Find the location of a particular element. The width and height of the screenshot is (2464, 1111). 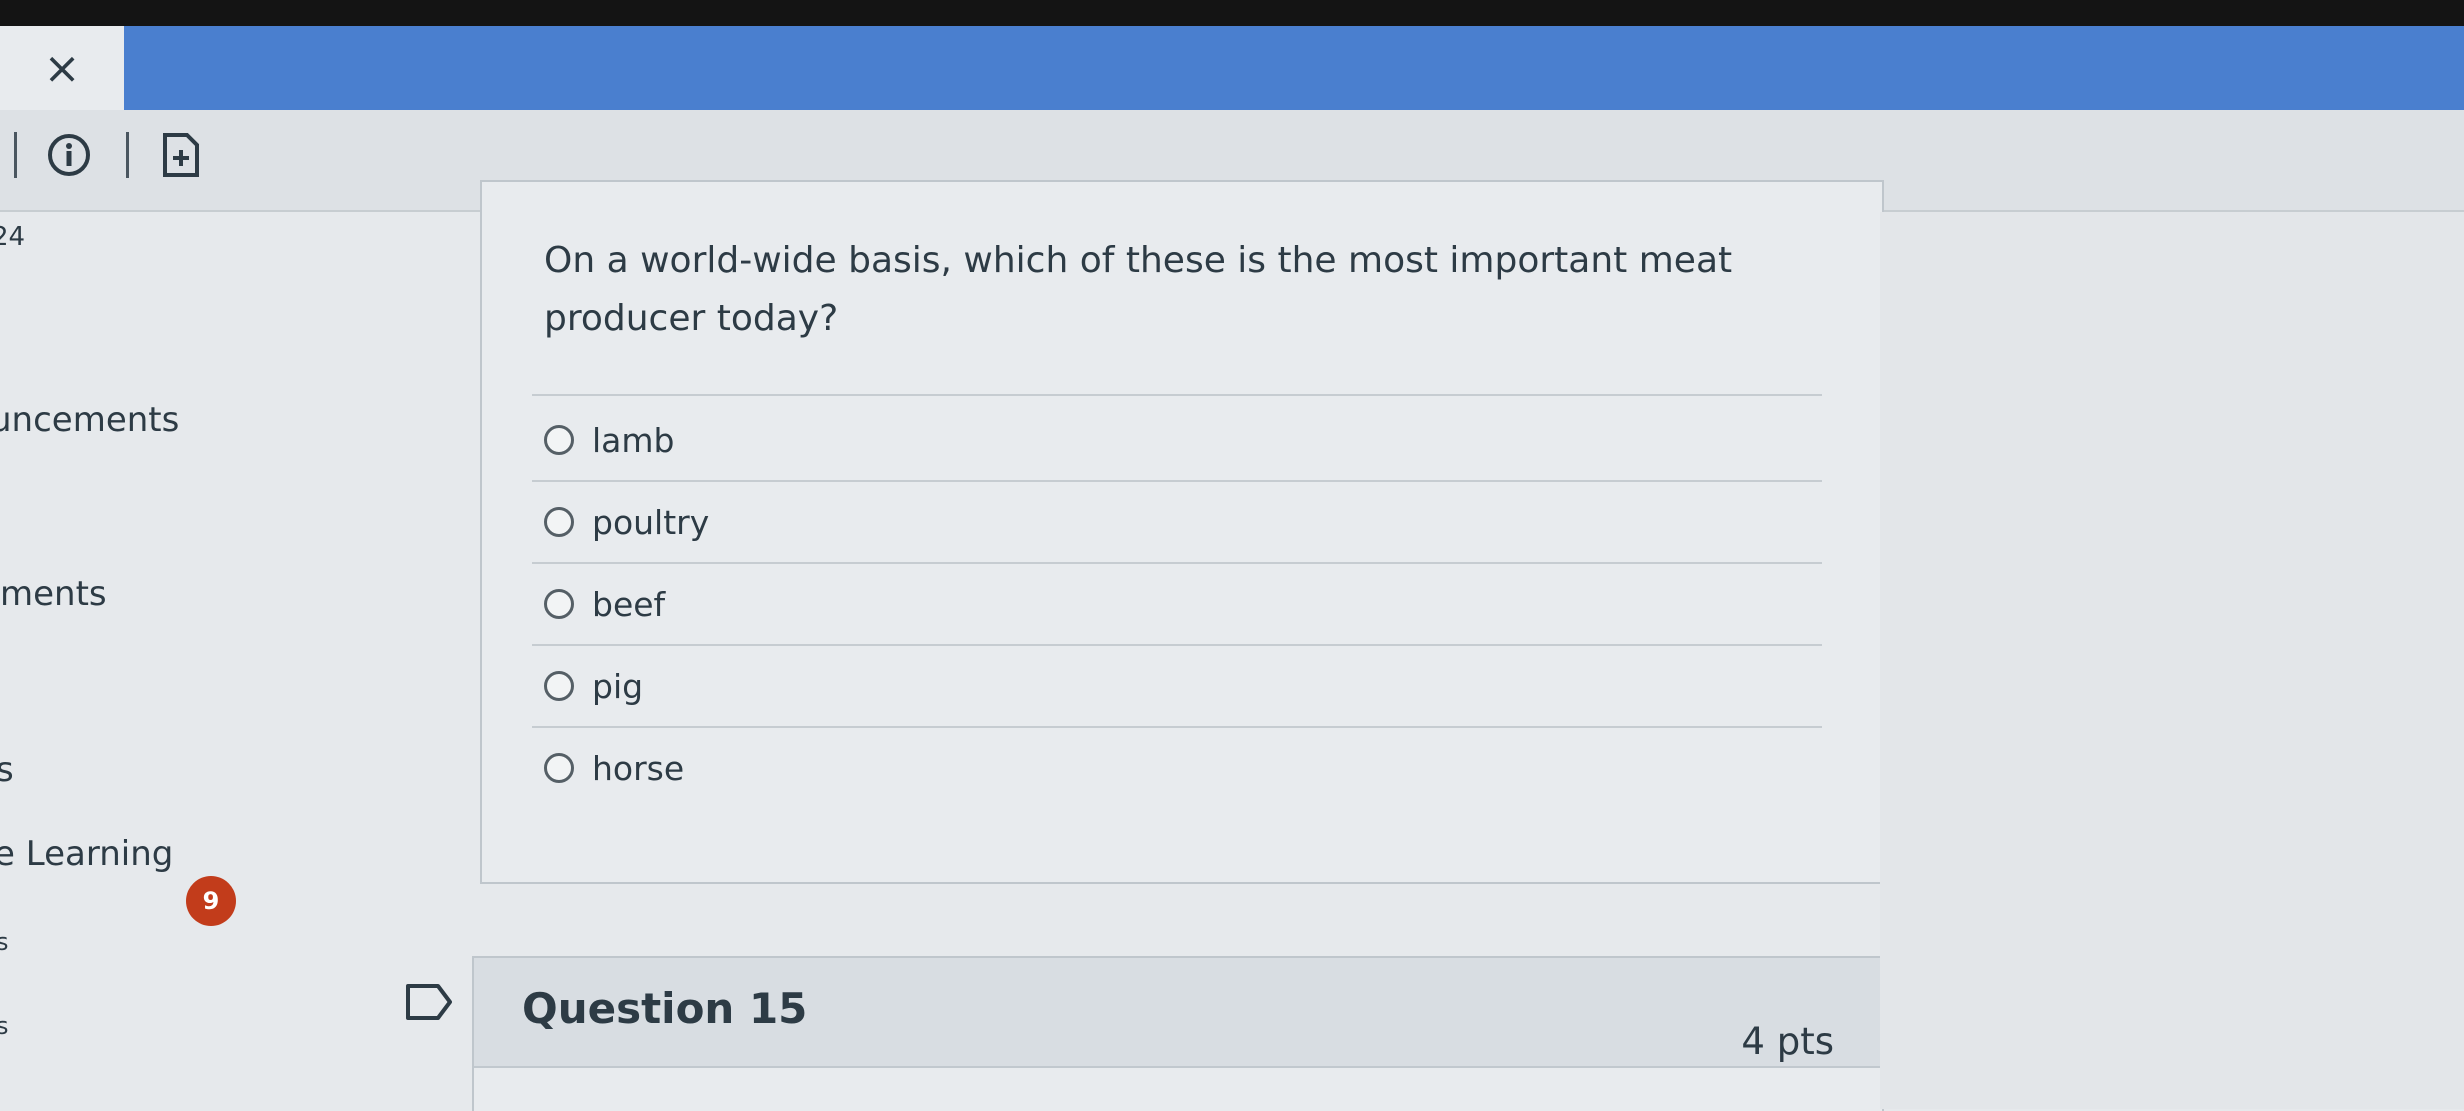

flag-question-icon is located at coordinates (430, 1002).